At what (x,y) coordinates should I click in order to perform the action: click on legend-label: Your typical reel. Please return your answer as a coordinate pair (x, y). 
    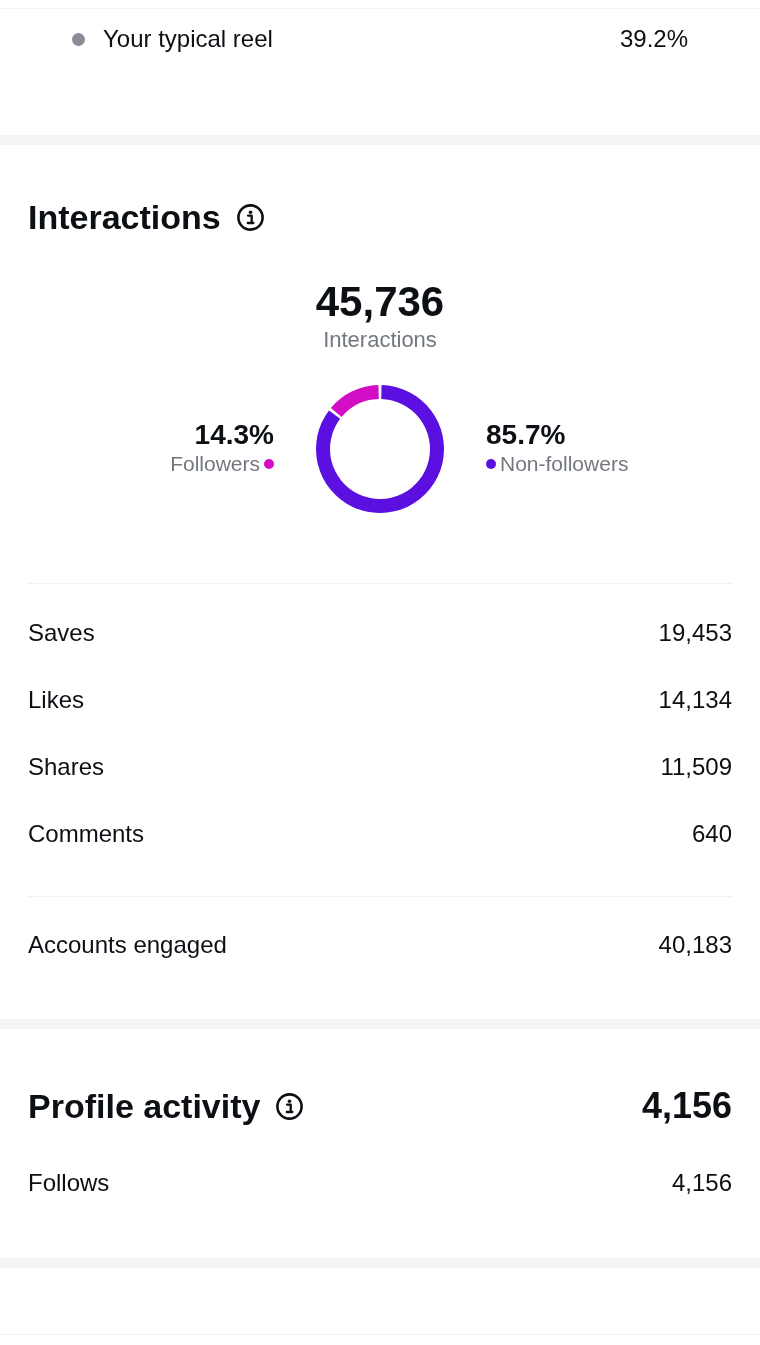
    Looking at the image, I should click on (188, 39).